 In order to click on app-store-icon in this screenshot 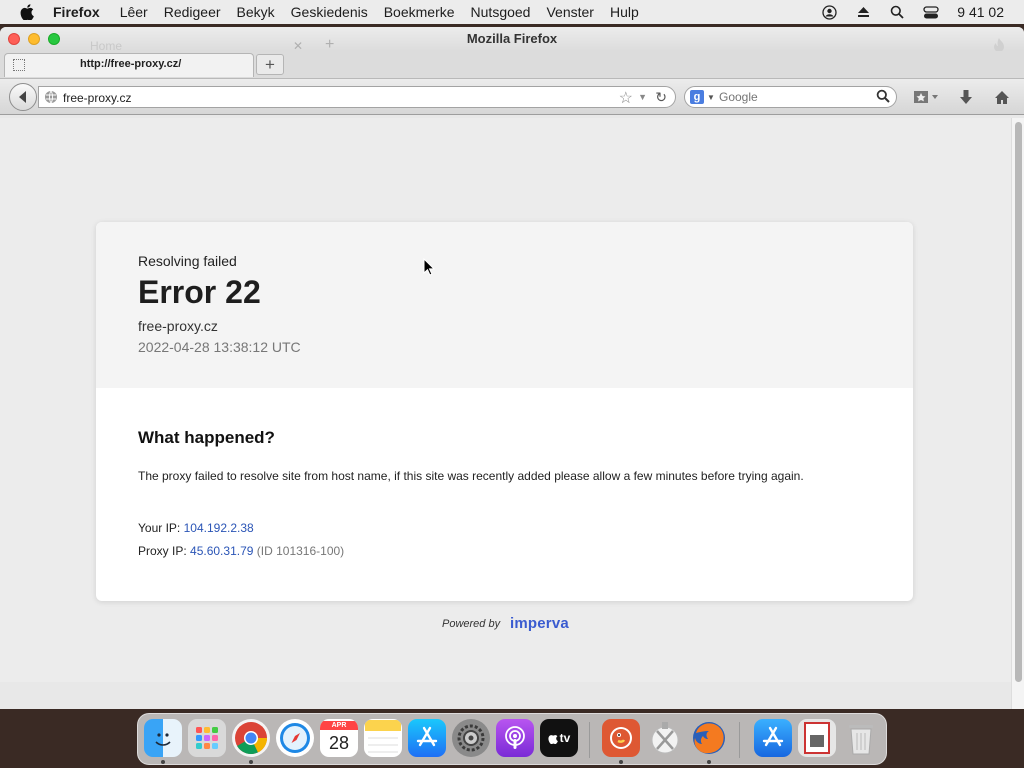, I will do `click(427, 738)`.